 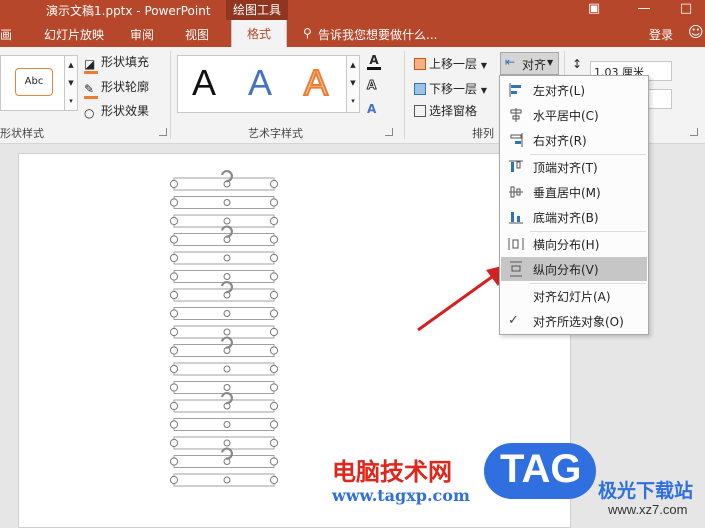 I want to click on tab-review: 审阅, so click(x=142, y=34).